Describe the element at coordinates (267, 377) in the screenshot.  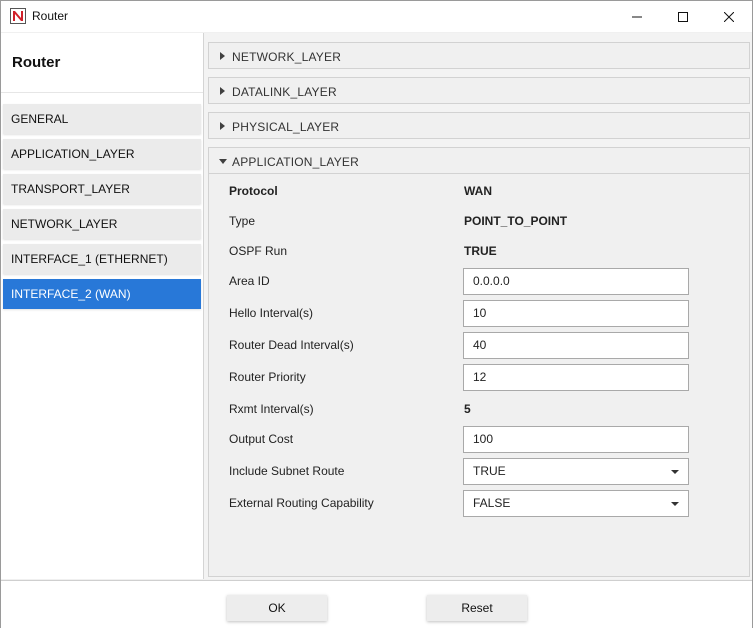
I see `router-priority-label: Router Priority` at that location.